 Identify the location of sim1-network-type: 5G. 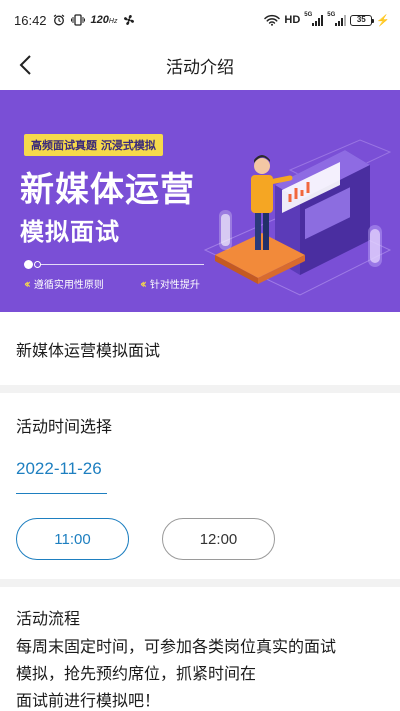
(308, 14).